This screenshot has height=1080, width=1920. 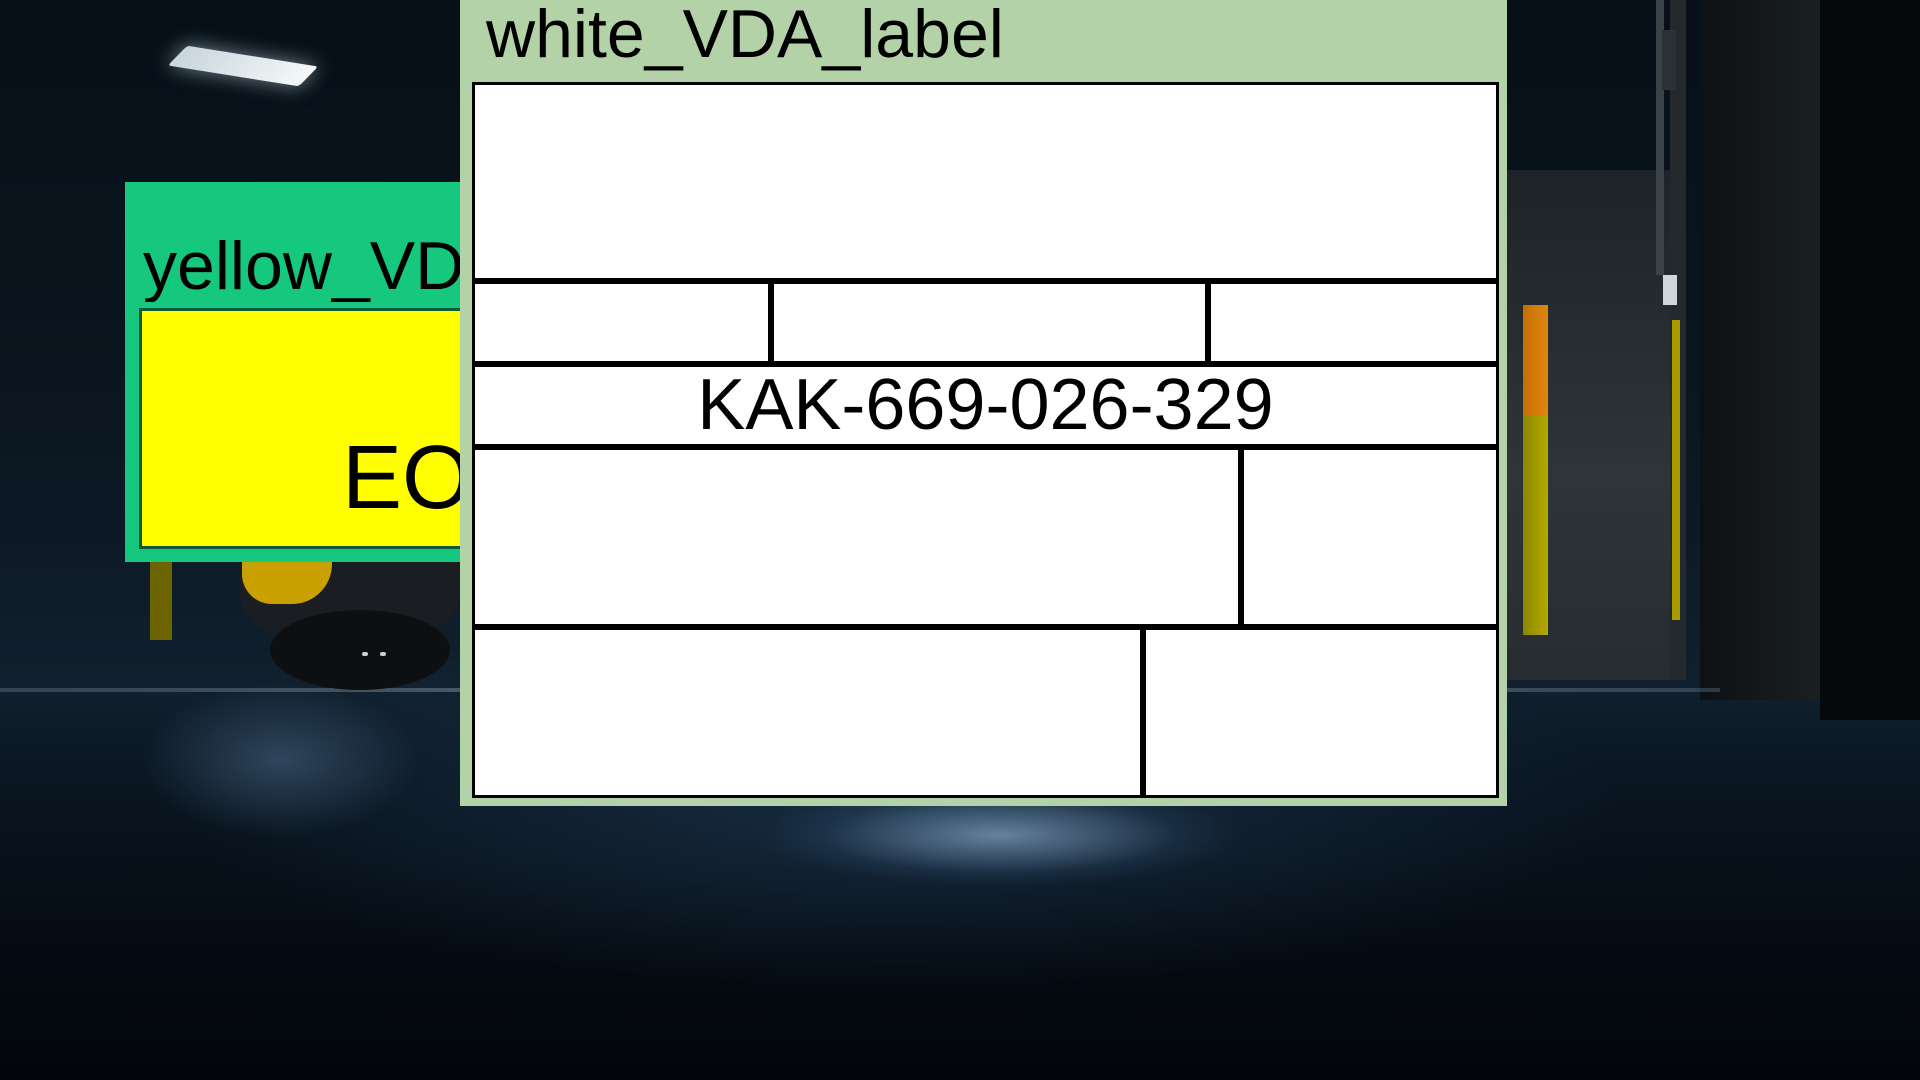 I want to click on right-pillar, so click(x=1760, y=350).